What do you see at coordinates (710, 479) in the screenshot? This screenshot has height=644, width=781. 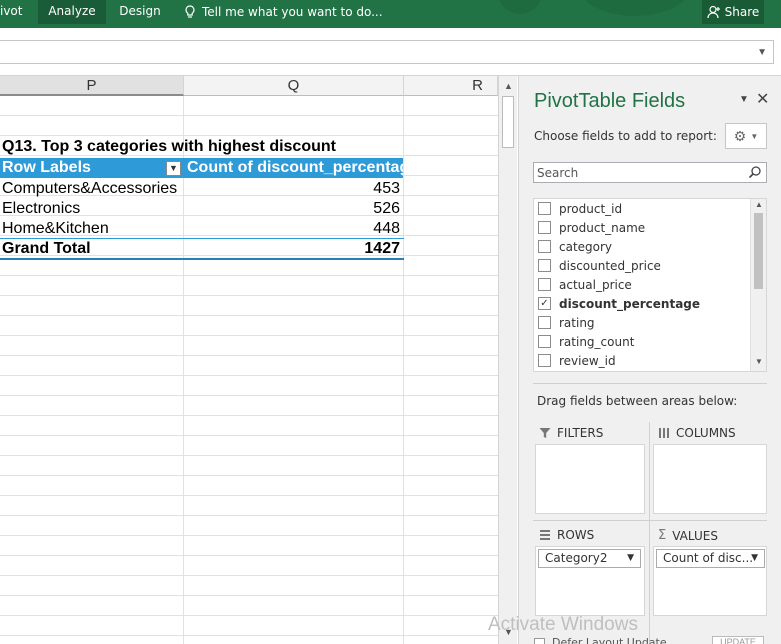 I see `columns-drop-area` at bounding box center [710, 479].